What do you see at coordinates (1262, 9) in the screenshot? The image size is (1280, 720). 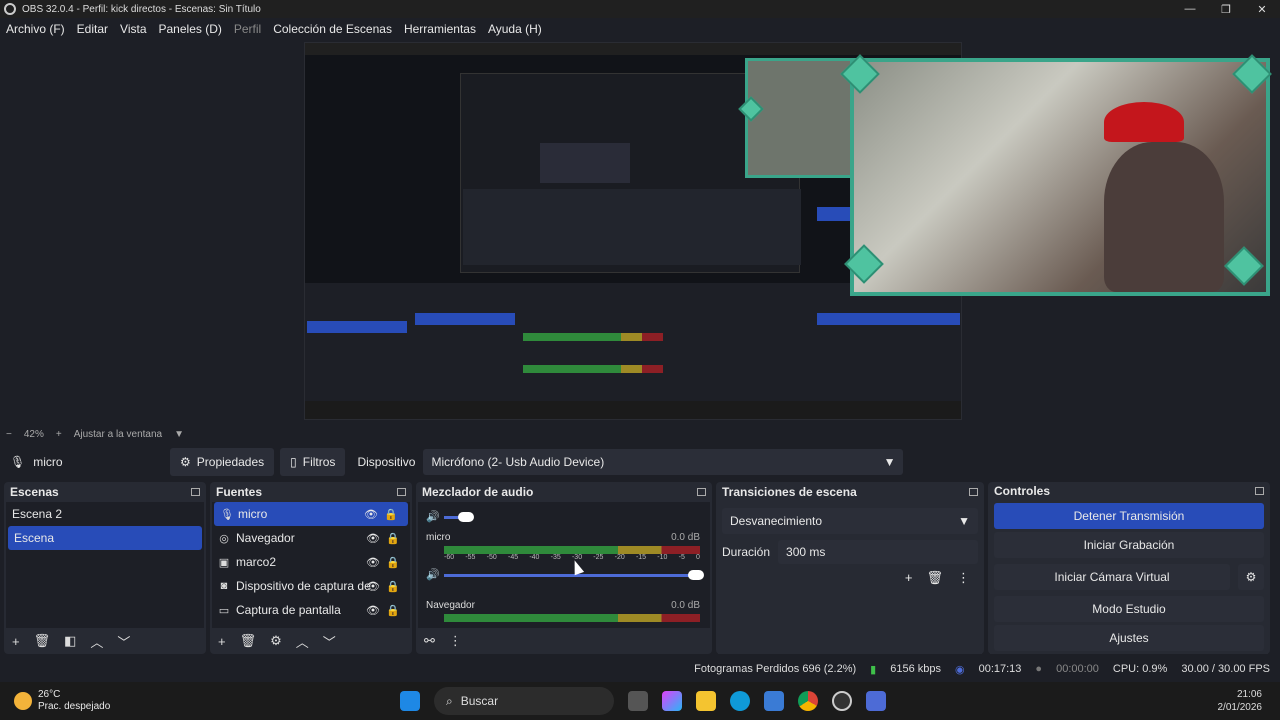 I see `close-button: ✕` at bounding box center [1262, 9].